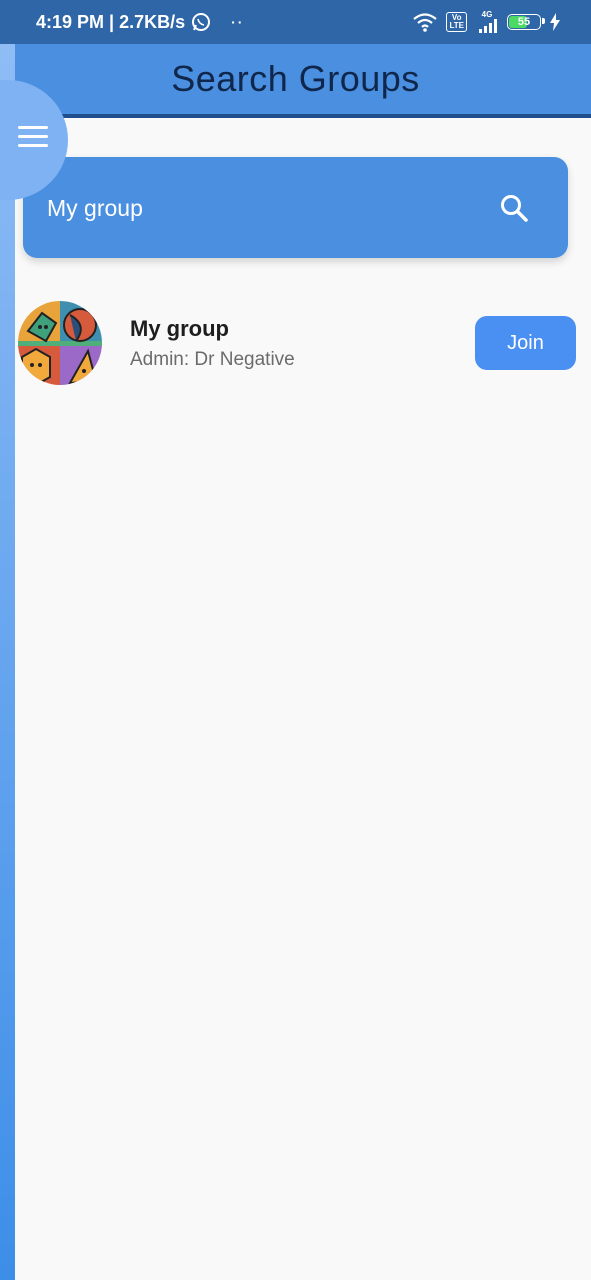 The width and height of the screenshot is (591, 1280). Describe the element at coordinates (543, 21) in the screenshot. I see `battery-tip` at that location.